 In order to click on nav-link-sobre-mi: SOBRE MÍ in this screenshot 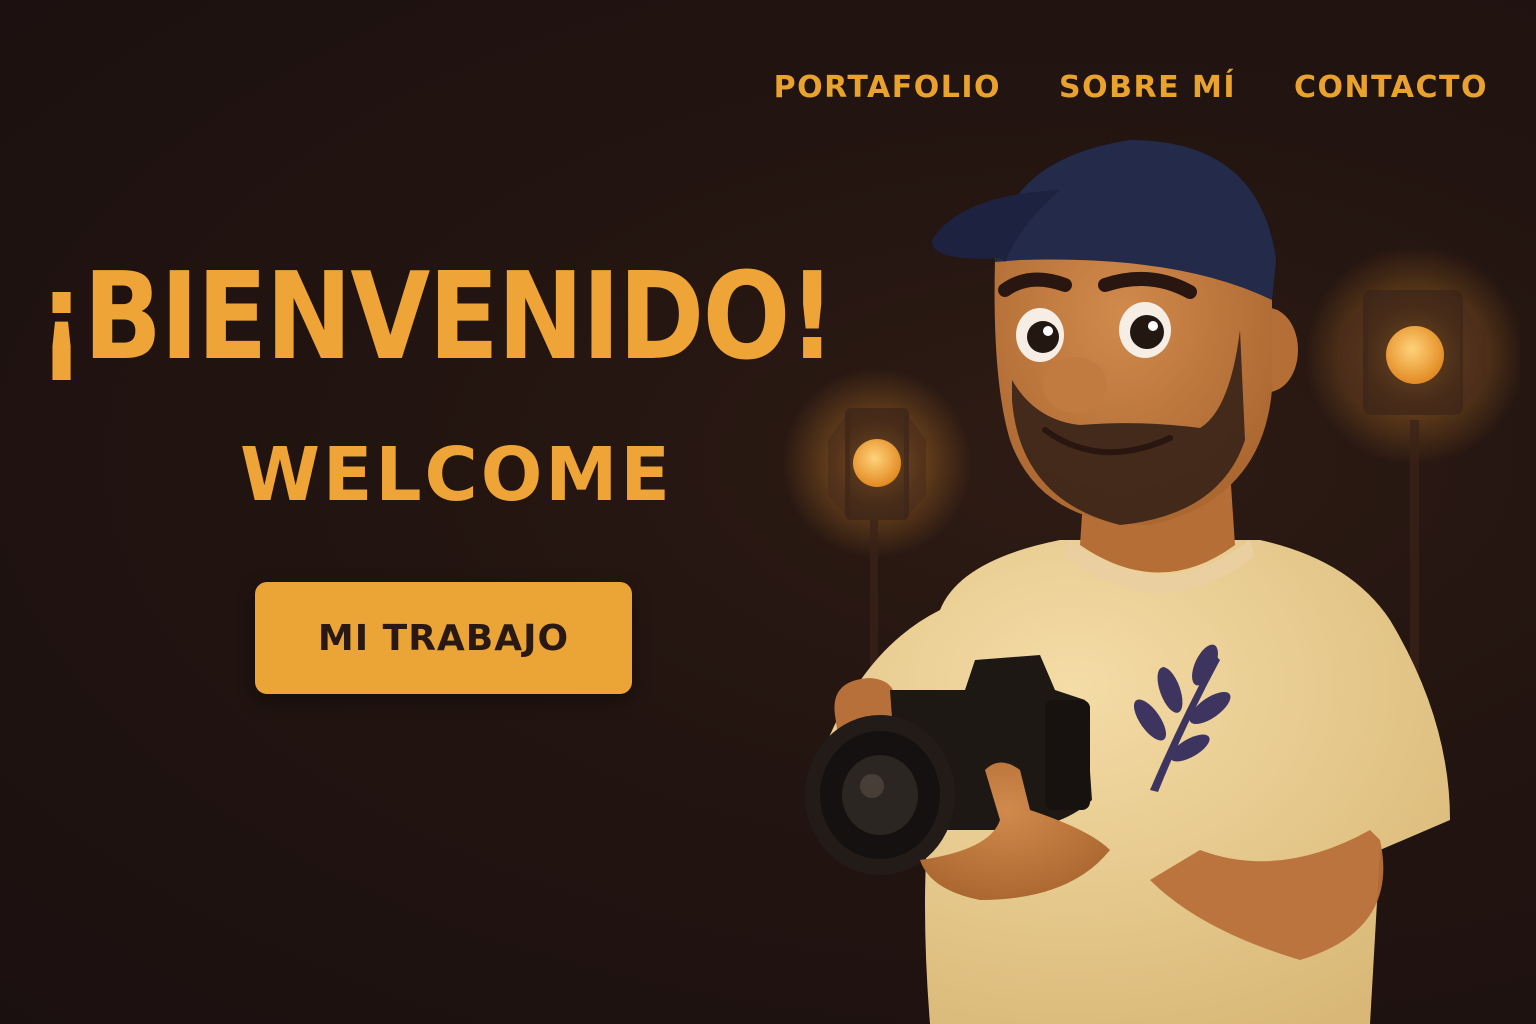, I will do `click(1147, 87)`.